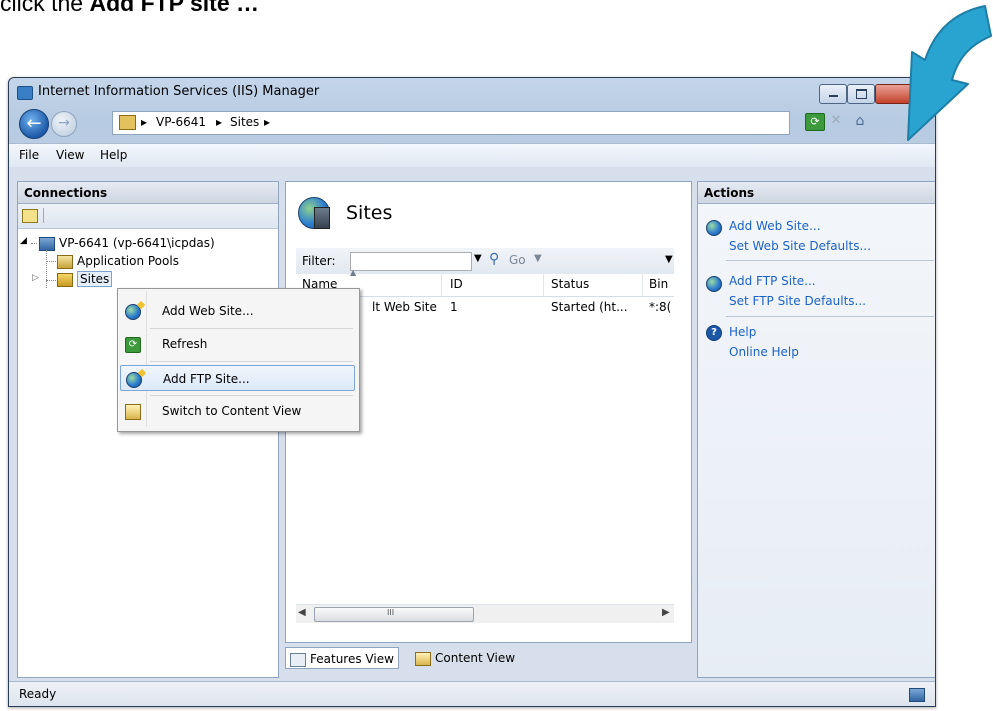 Image resolution: width=993 pixels, height=711 pixels. I want to click on cell-binding: *:8(, so click(660, 307).